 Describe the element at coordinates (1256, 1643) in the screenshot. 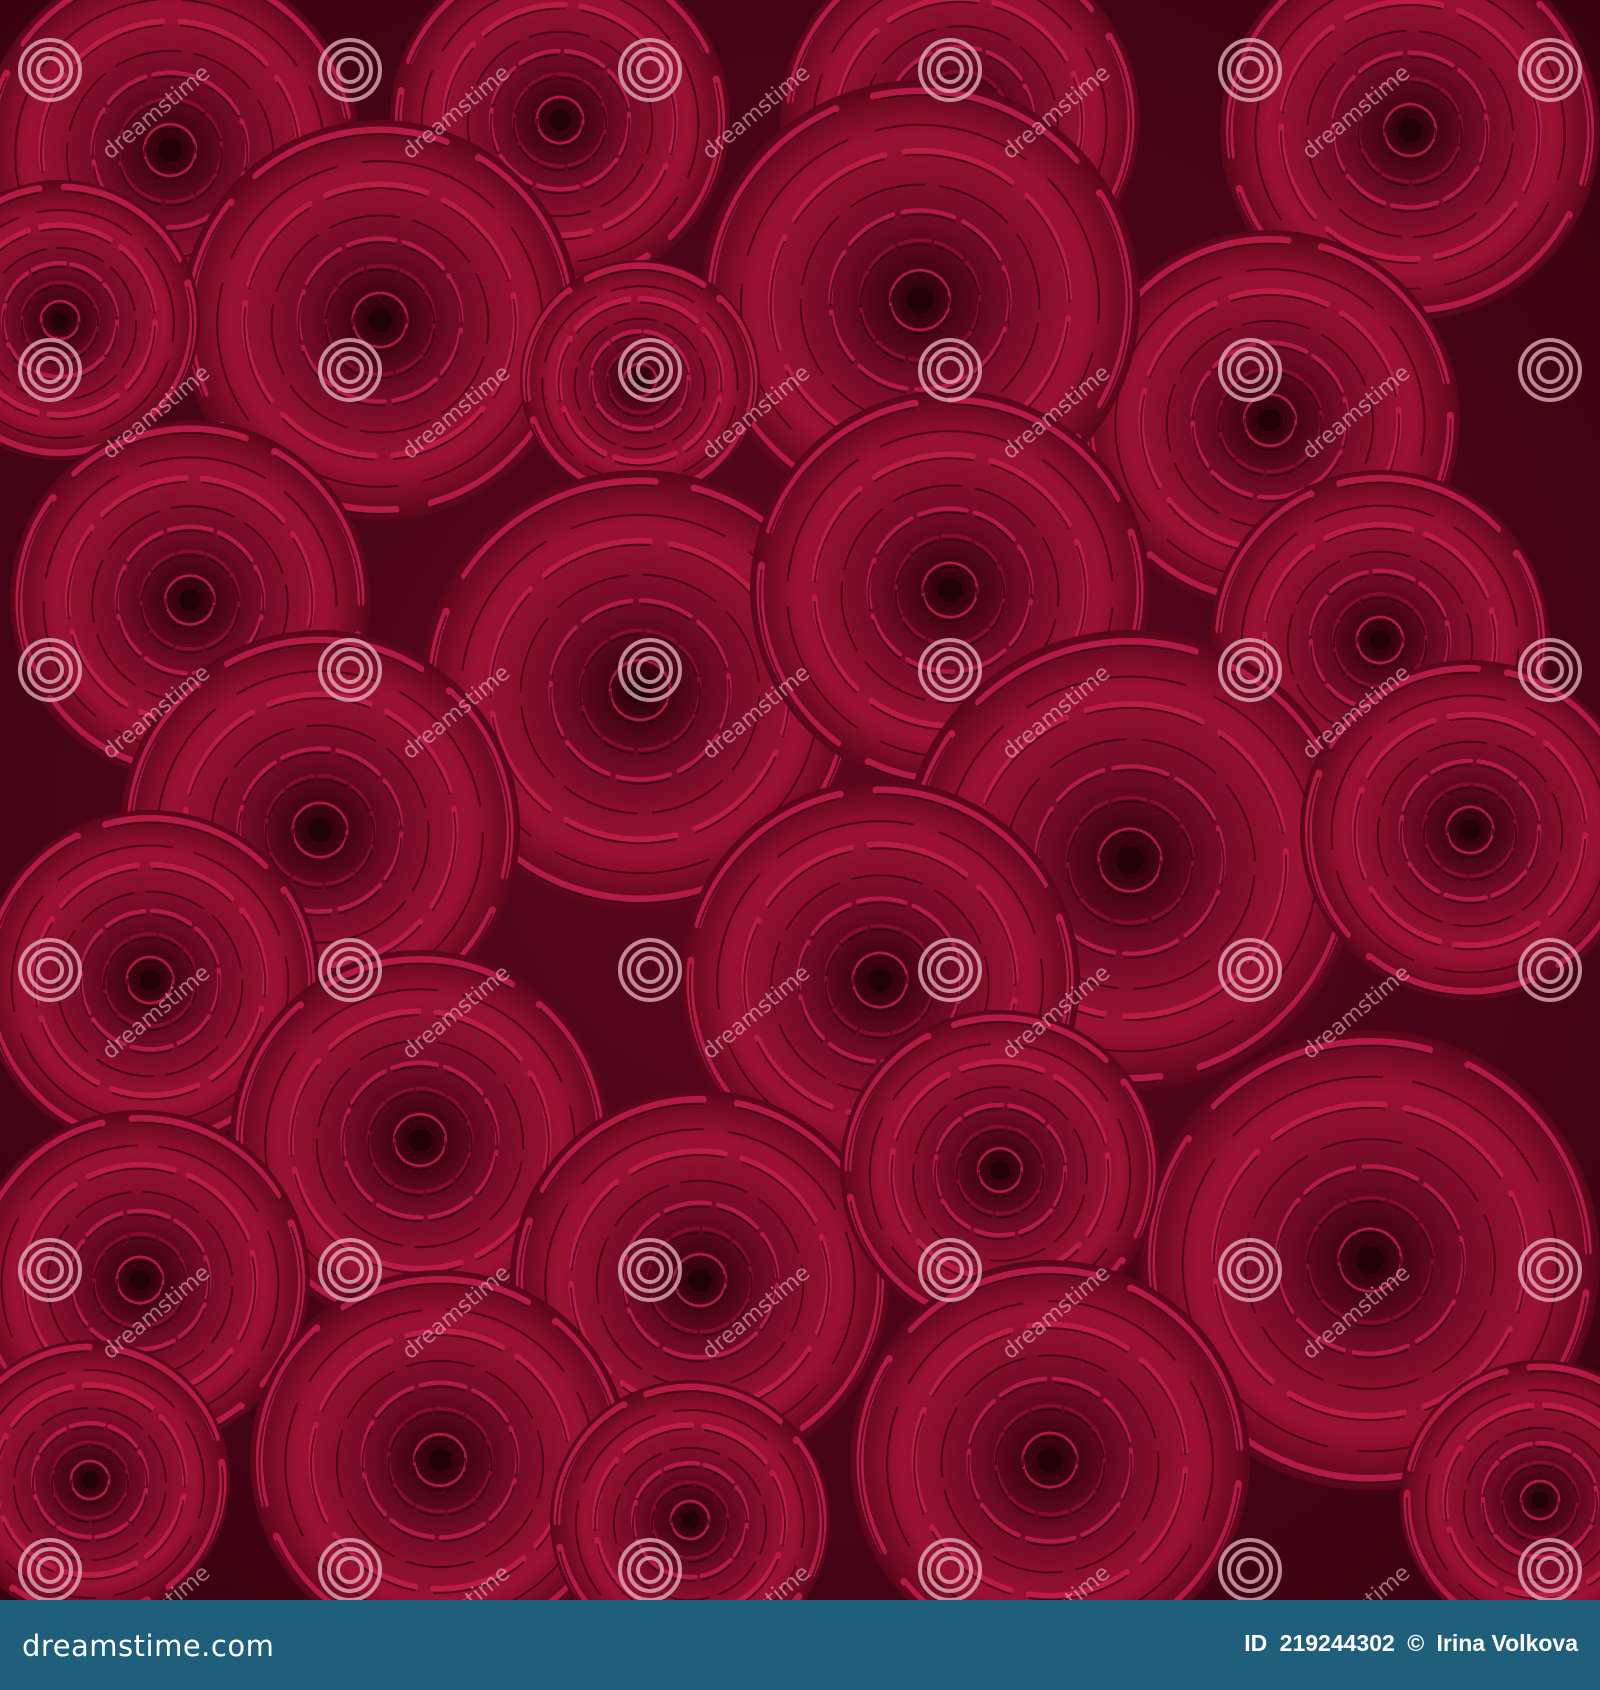

I see `image-id-label: ID` at that location.